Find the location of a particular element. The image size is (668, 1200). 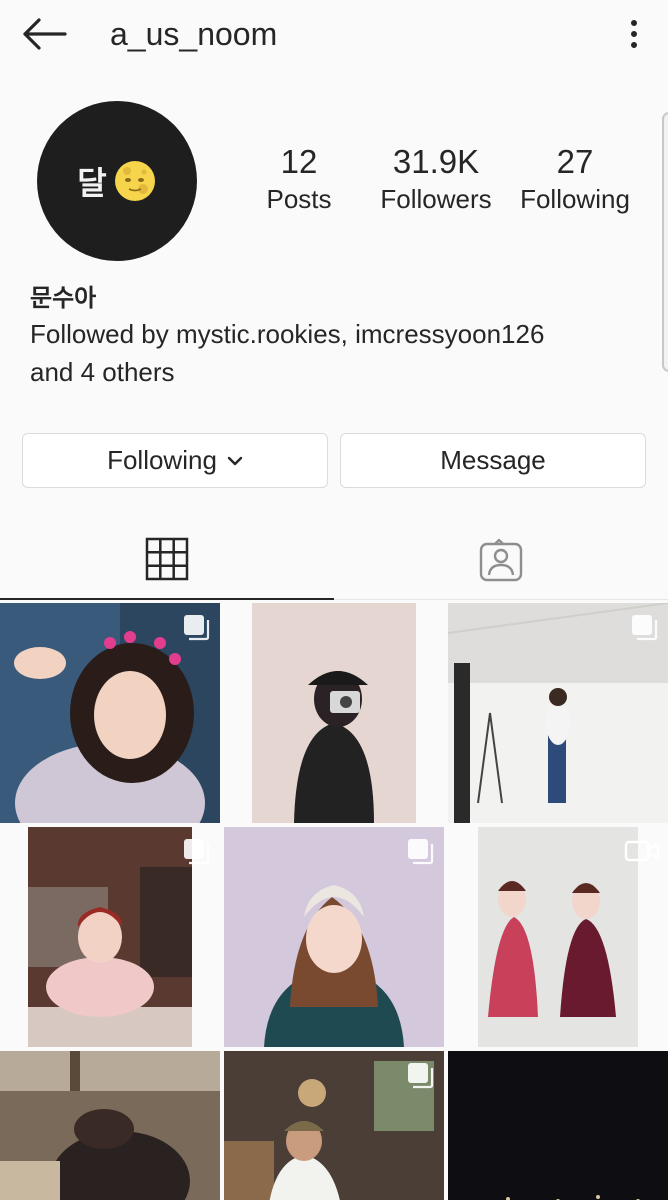

display-name: 문수아 is located at coordinates (63, 298).